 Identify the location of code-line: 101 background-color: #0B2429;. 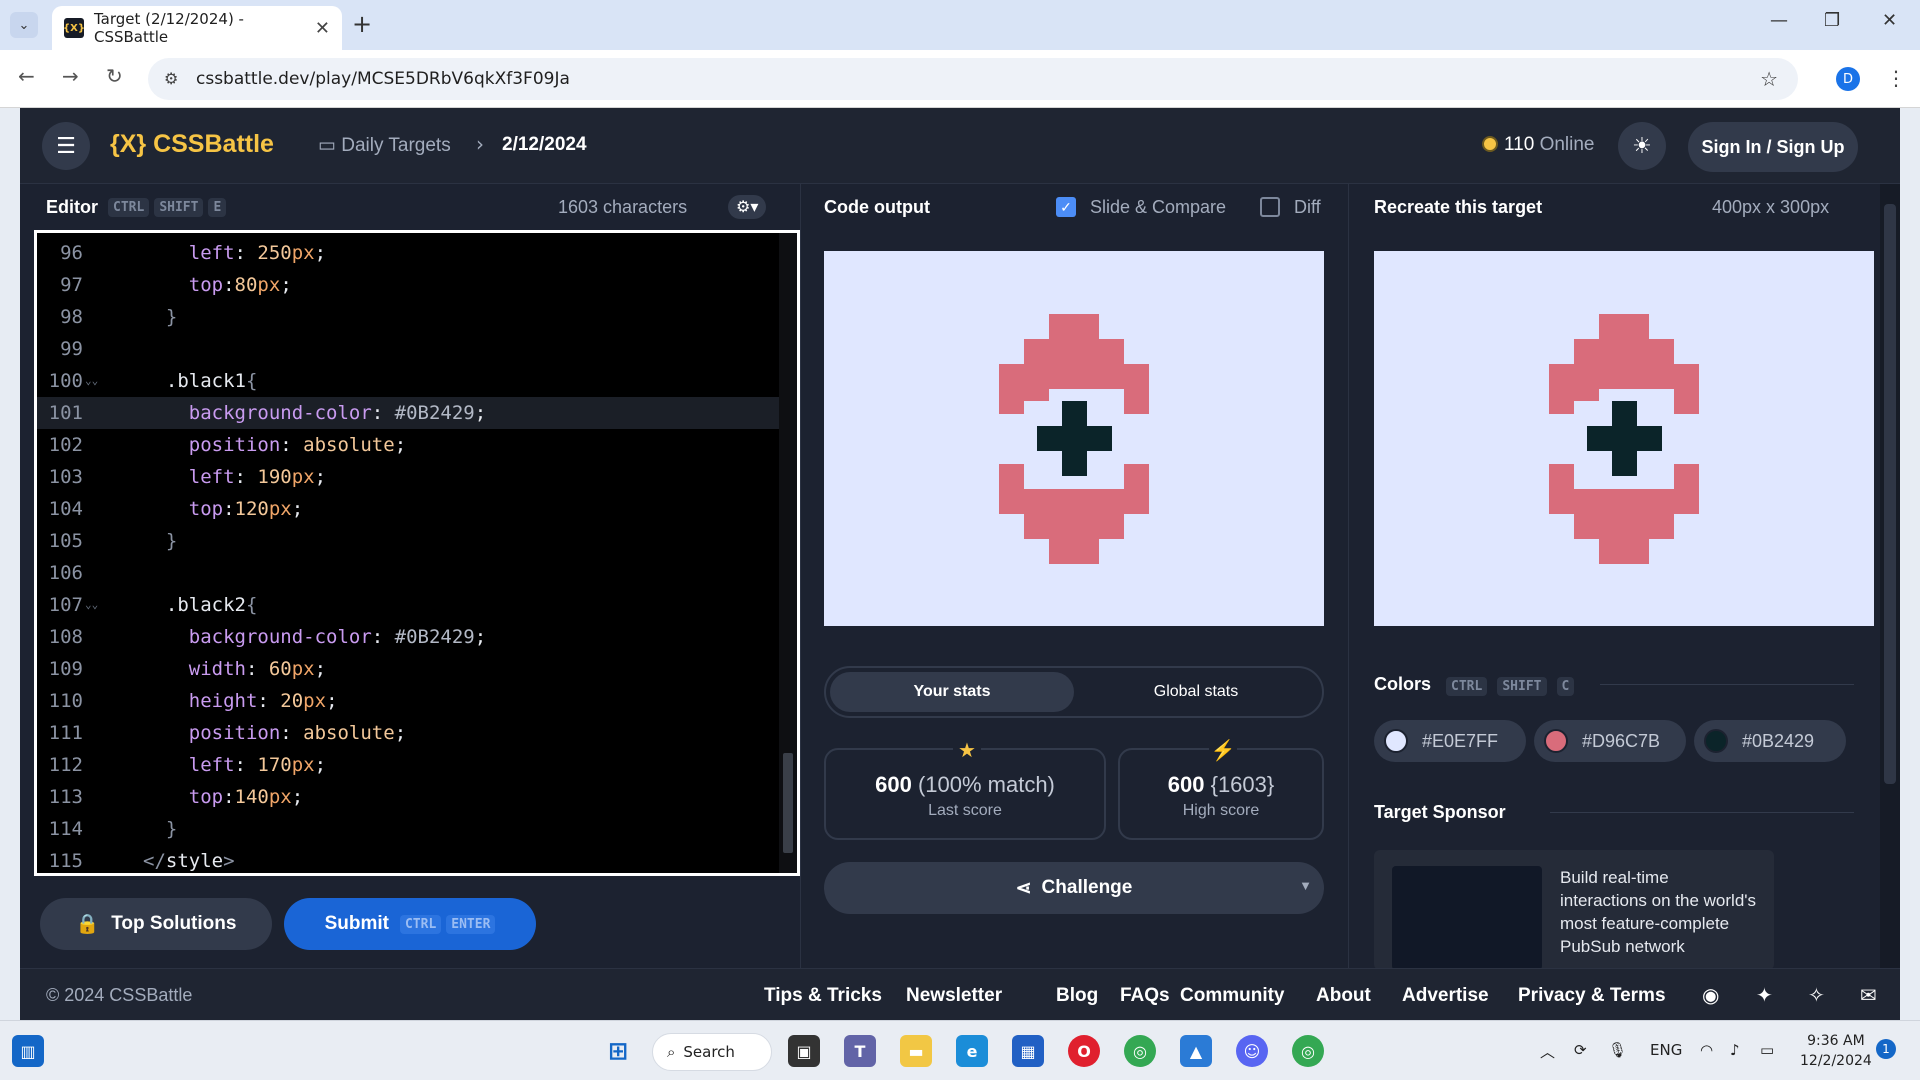
(408, 413).